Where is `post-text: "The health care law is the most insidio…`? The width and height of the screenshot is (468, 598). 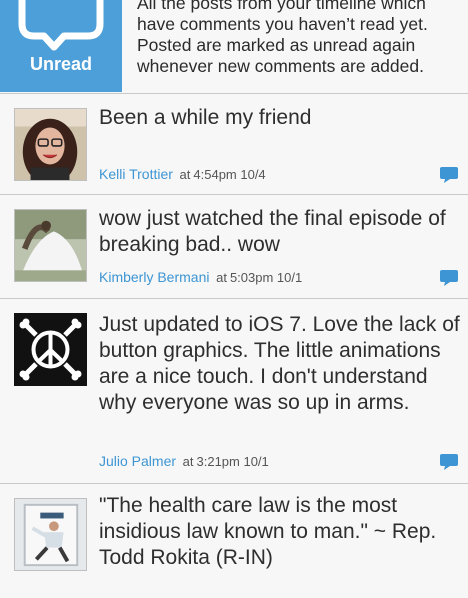
post-text: "The health care law is the most insidio… is located at coordinates (268, 531).